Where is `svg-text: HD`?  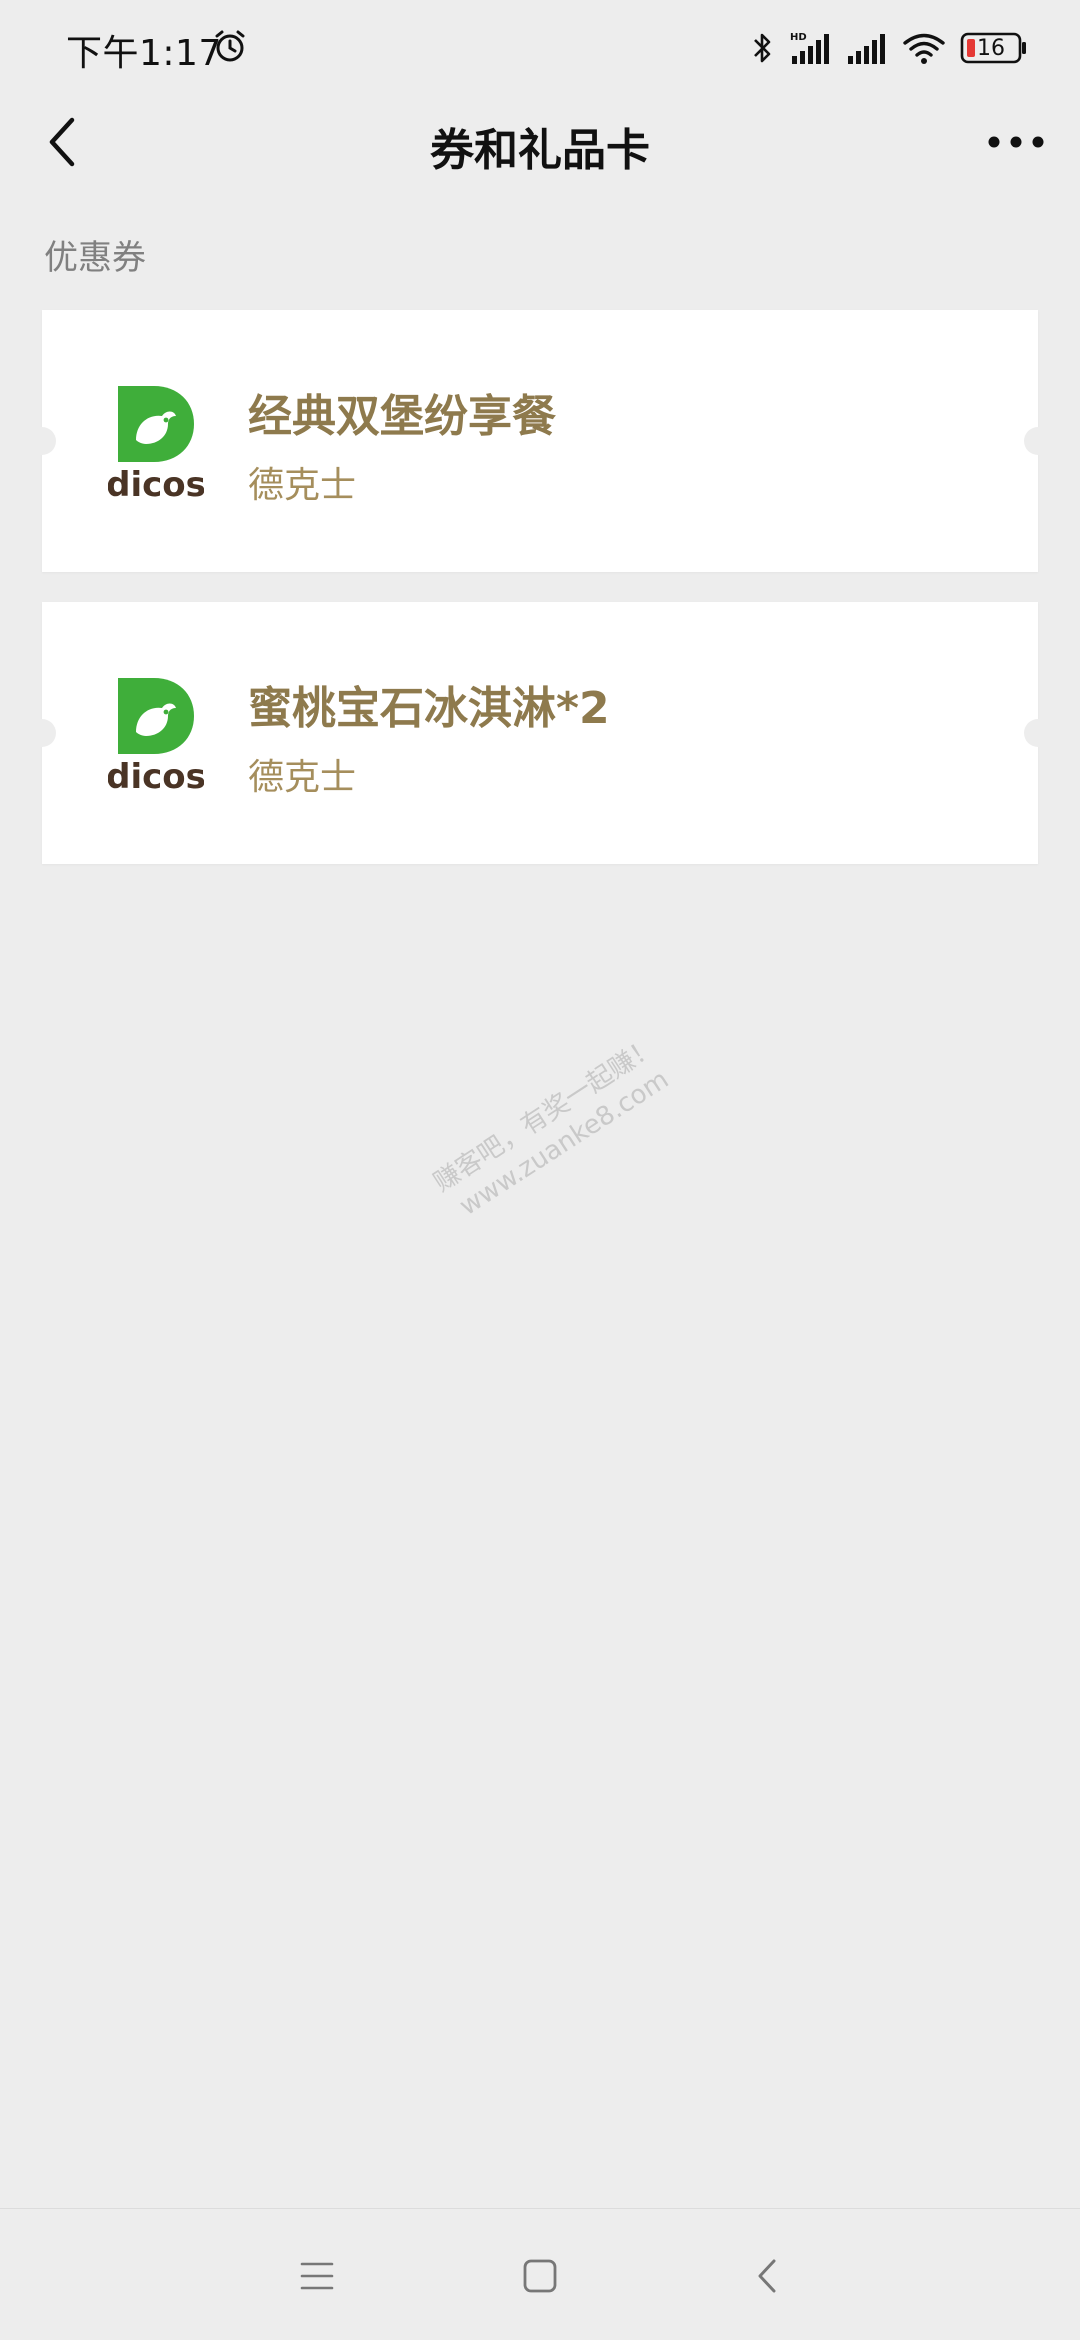 svg-text: HD is located at coordinates (798, 37).